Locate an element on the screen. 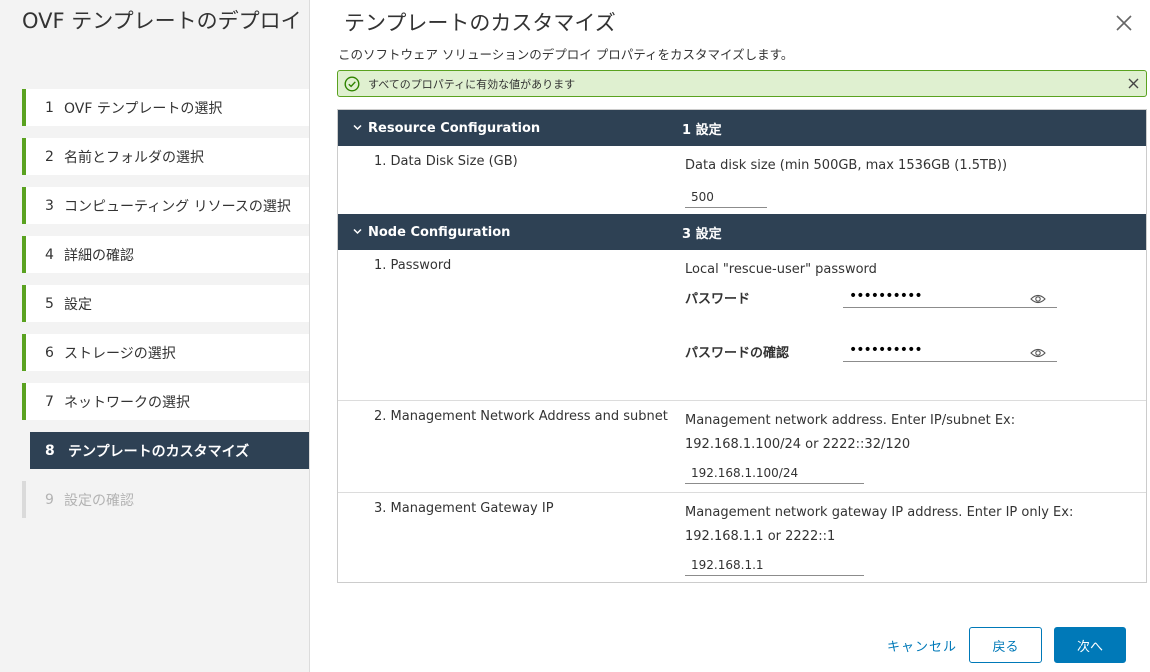  property-description: Local "rescue-user" password is located at coordinates (781, 269).